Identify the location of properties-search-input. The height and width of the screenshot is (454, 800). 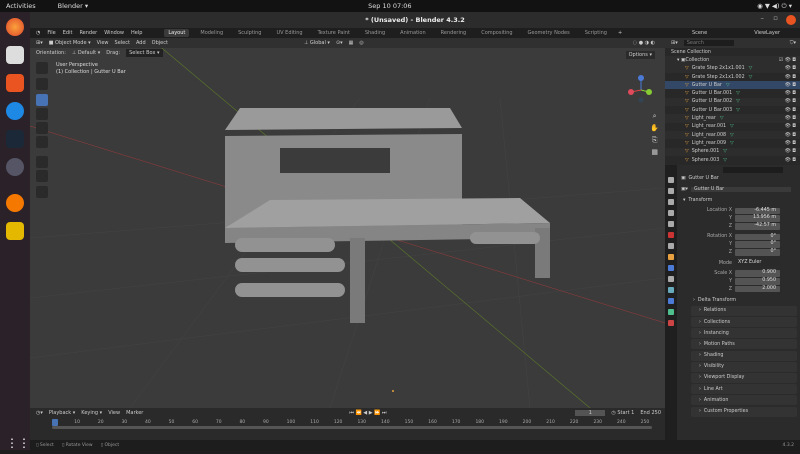
(753, 170).